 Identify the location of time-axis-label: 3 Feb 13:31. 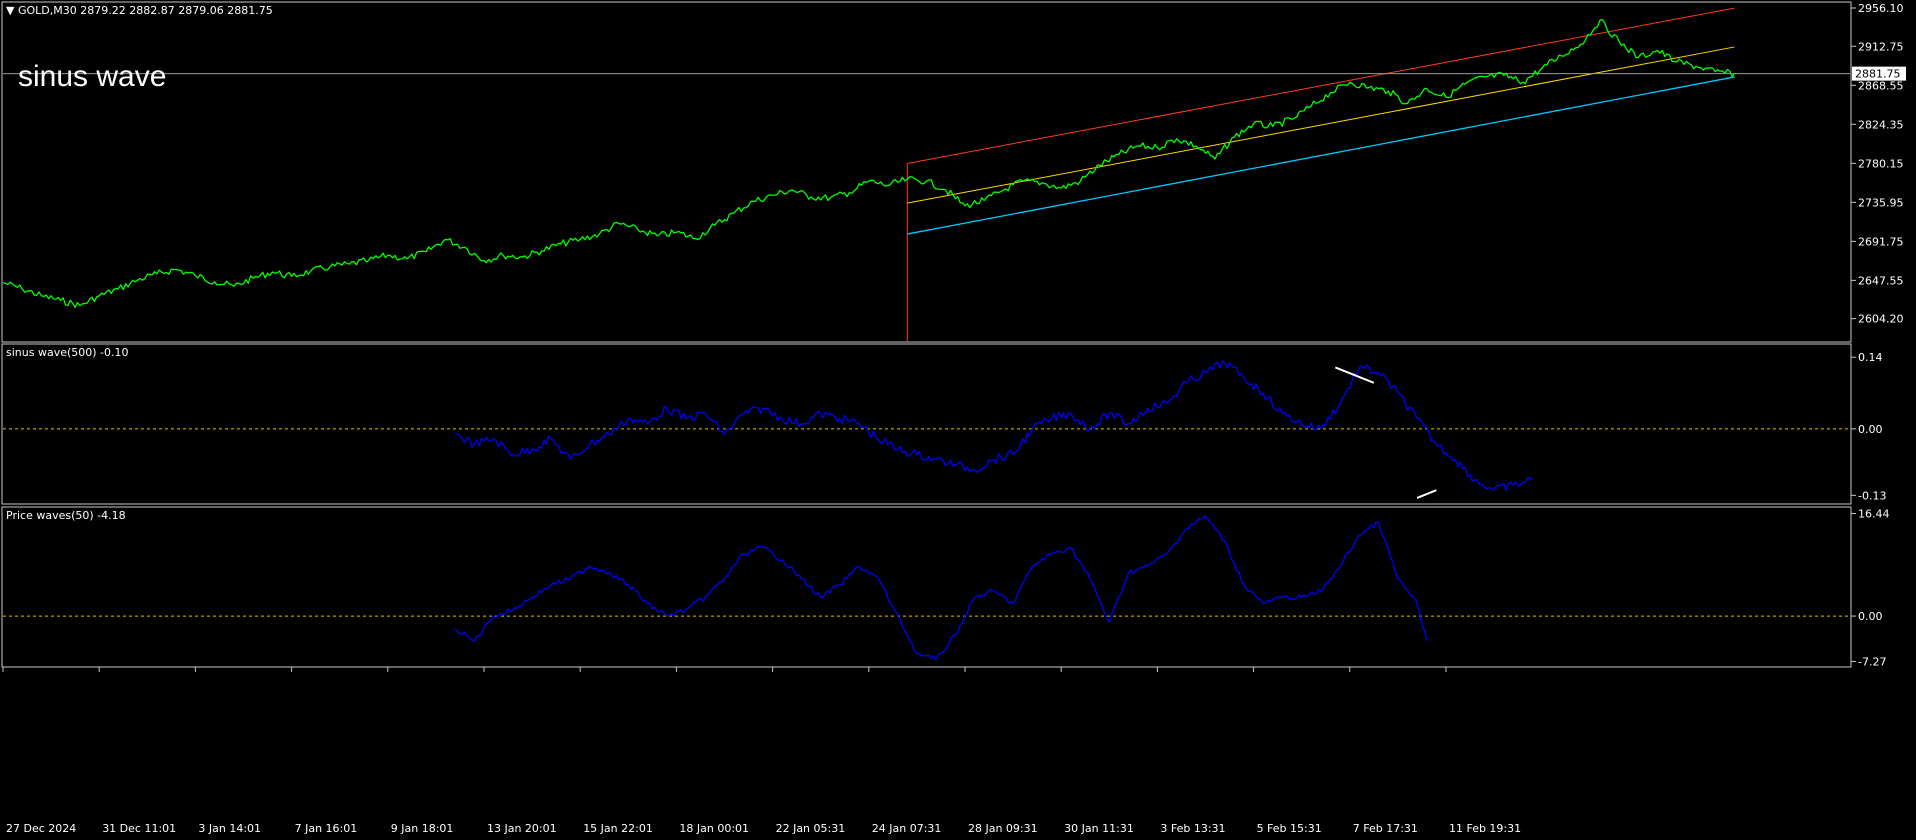
(1192, 828).